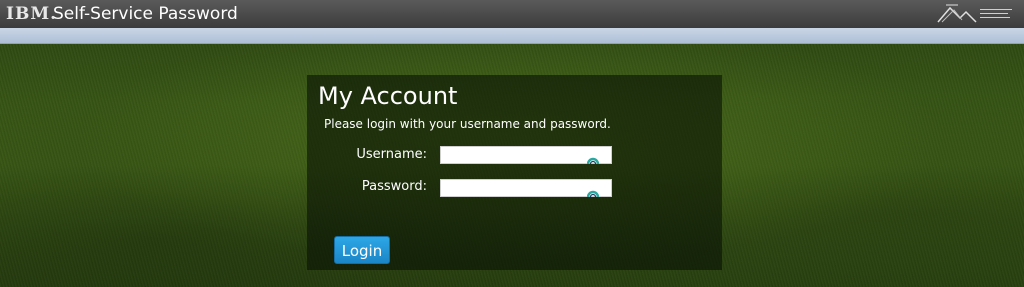 Image resolution: width=1024 pixels, height=287 pixels. What do you see at coordinates (512, 14) in the screenshot?
I see `top-bar: IBM. Self-Service Password` at bounding box center [512, 14].